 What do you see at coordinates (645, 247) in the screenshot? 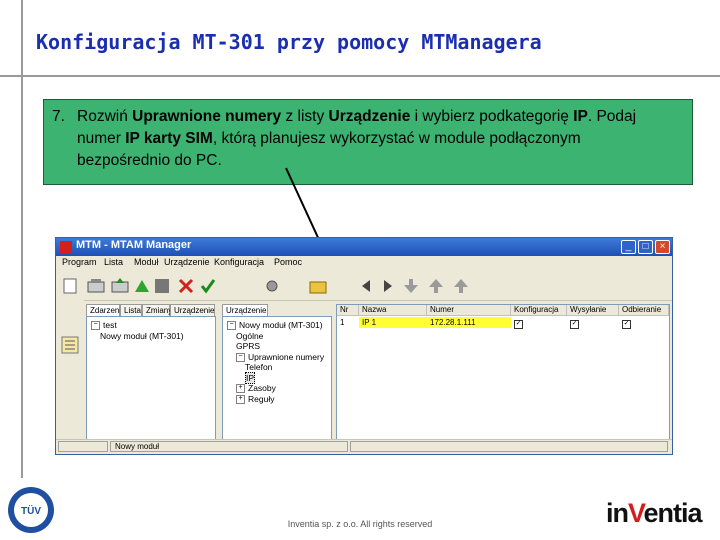
I see `maximize-button: □` at bounding box center [645, 247].